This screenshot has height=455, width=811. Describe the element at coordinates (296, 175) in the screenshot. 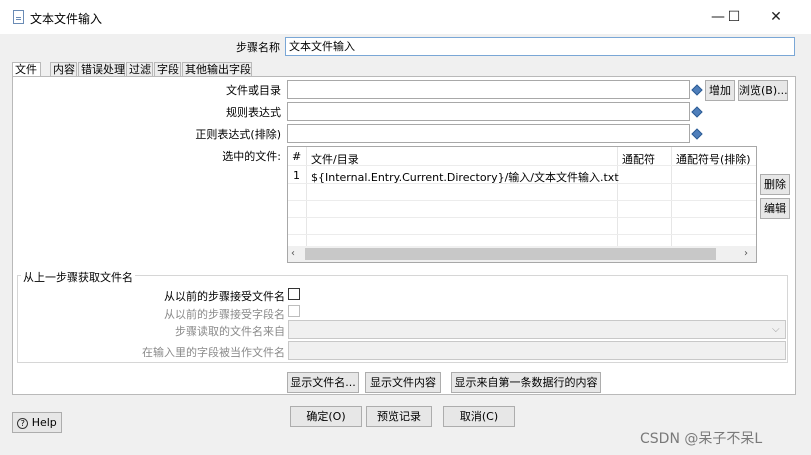

I see `table-row-num: 1` at that location.